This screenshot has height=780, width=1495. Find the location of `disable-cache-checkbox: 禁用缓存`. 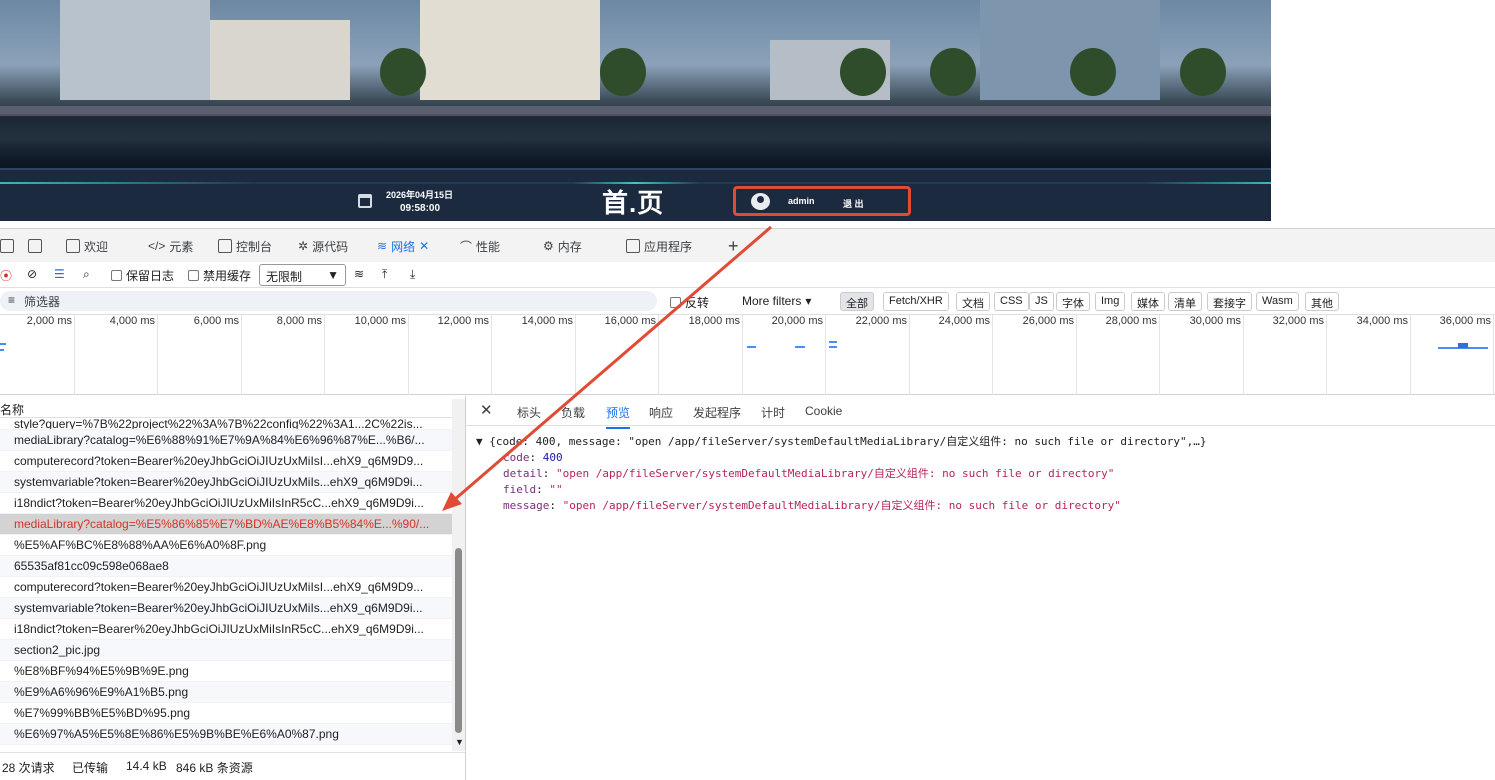

disable-cache-checkbox: 禁用缓存 is located at coordinates (219, 275).